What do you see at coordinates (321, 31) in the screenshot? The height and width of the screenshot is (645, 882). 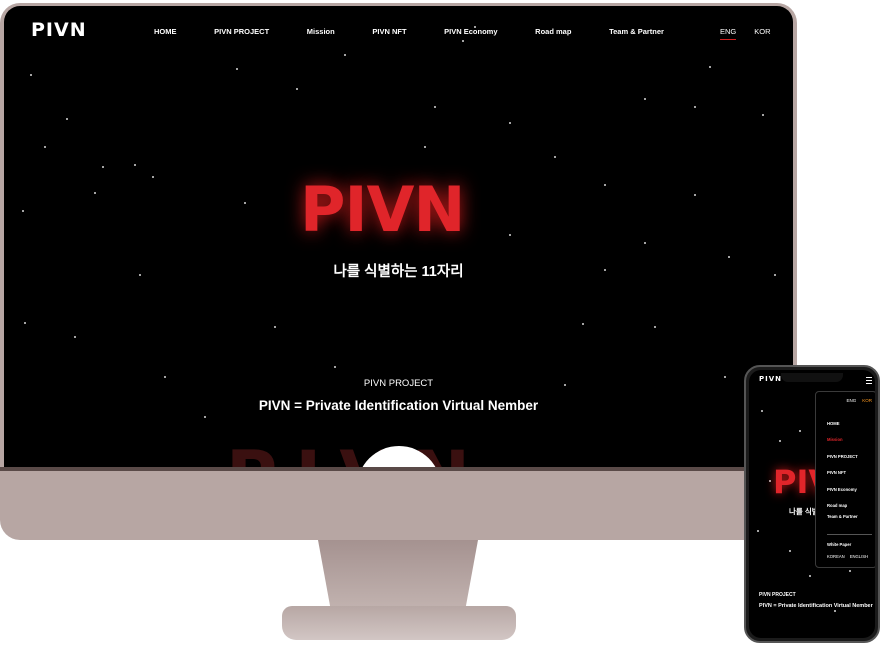 I see `nav-mission: Mission` at bounding box center [321, 31].